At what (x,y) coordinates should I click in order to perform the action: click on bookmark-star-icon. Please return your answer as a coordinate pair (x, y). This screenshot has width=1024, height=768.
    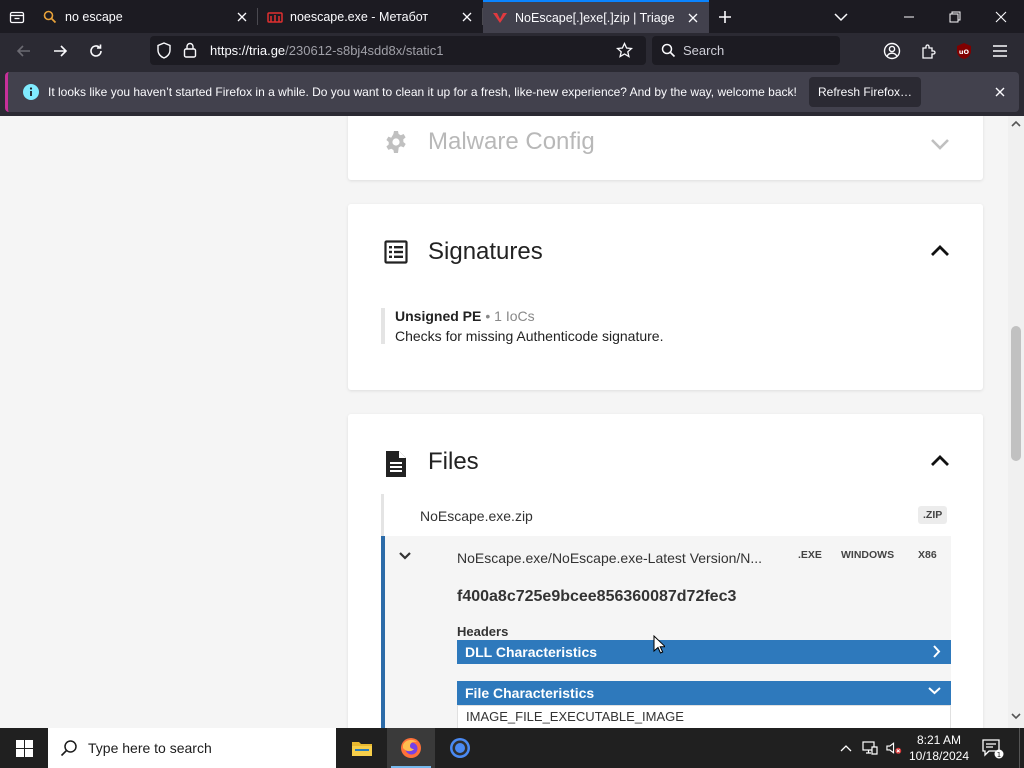
    Looking at the image, I should click on (624, 50).